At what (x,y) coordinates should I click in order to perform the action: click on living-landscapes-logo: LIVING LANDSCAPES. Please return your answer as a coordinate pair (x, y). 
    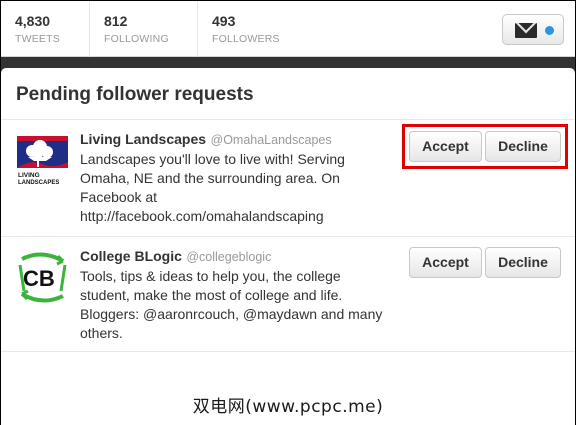
    Looking at the image, I should click on (42, 159).